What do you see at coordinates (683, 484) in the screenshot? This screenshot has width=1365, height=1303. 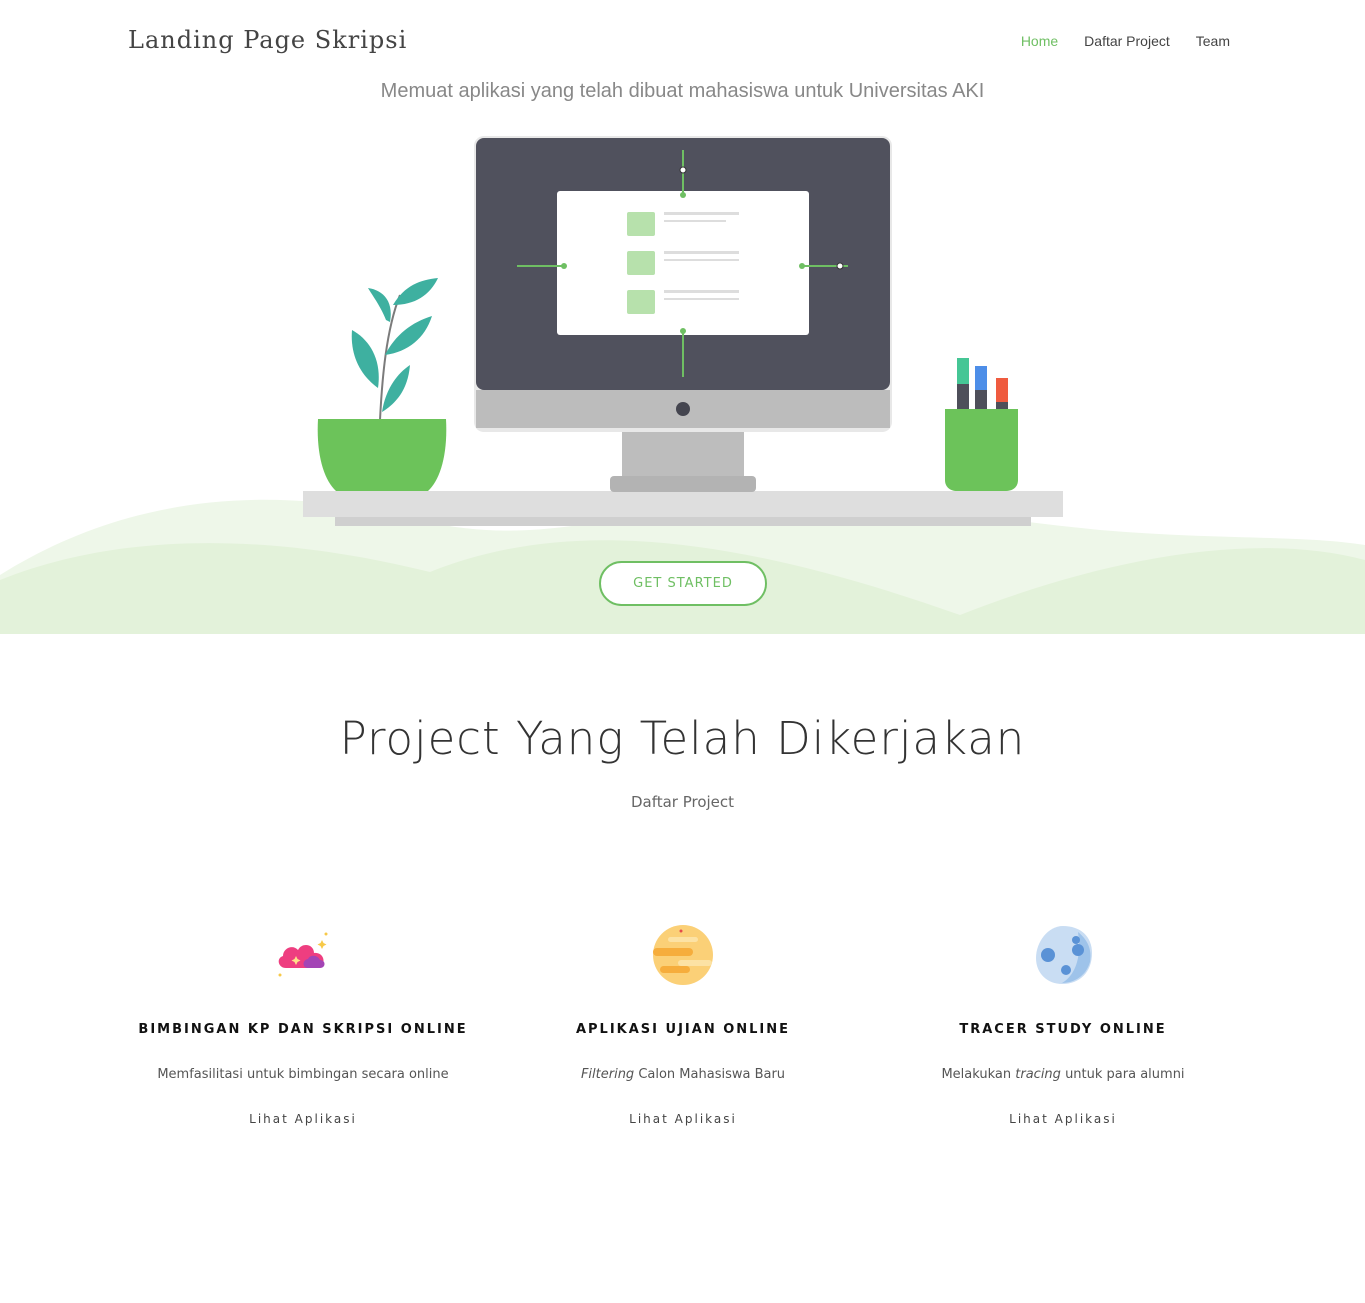 I see `monitor-base` at bounding box center [683, 484].